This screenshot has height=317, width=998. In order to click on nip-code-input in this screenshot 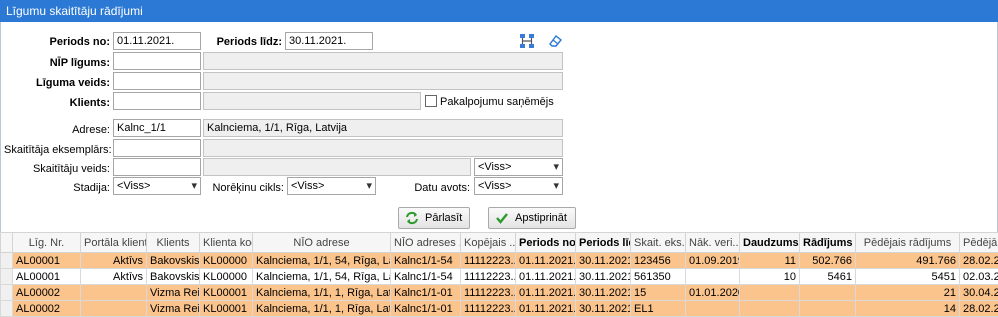, I will do `click(157, 61)`.